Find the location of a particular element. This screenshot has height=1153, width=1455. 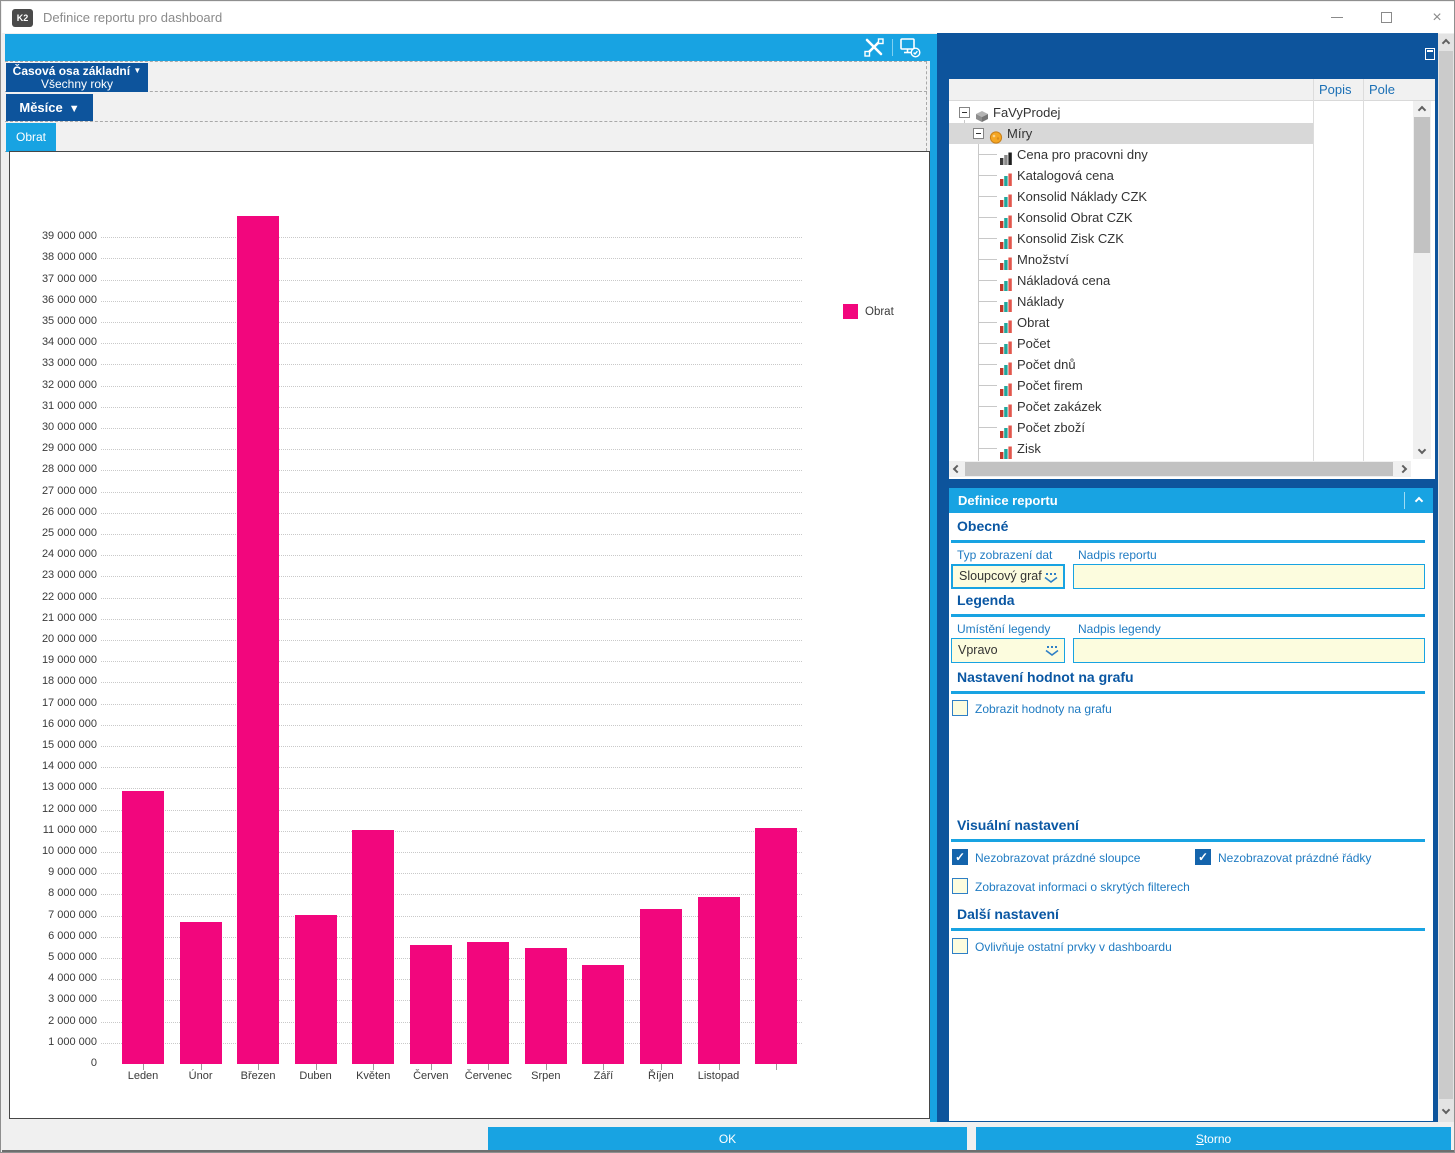

monitor-check-icon is located at coordinates (910, 47).